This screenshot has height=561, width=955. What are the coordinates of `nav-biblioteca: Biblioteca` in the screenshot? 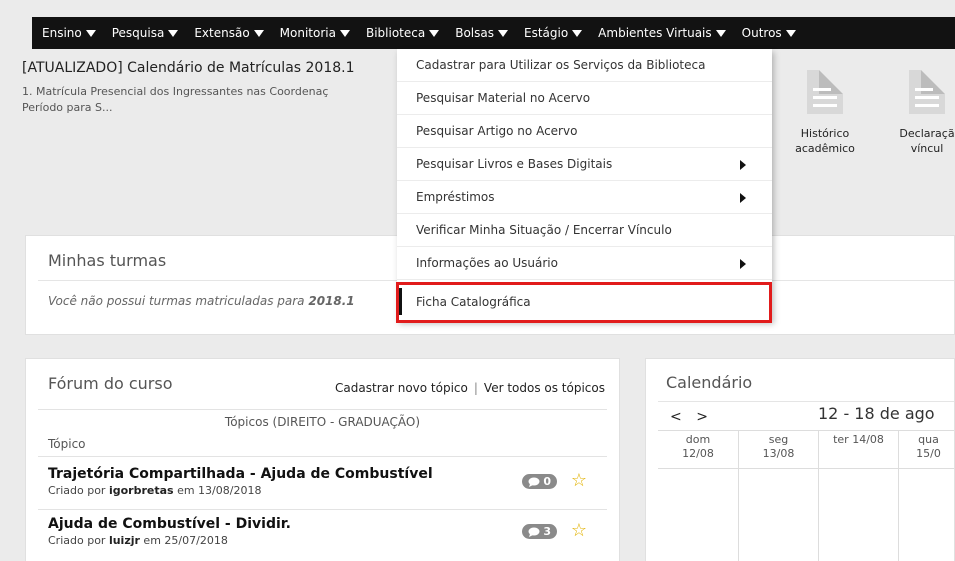 It's located at (402, 33).